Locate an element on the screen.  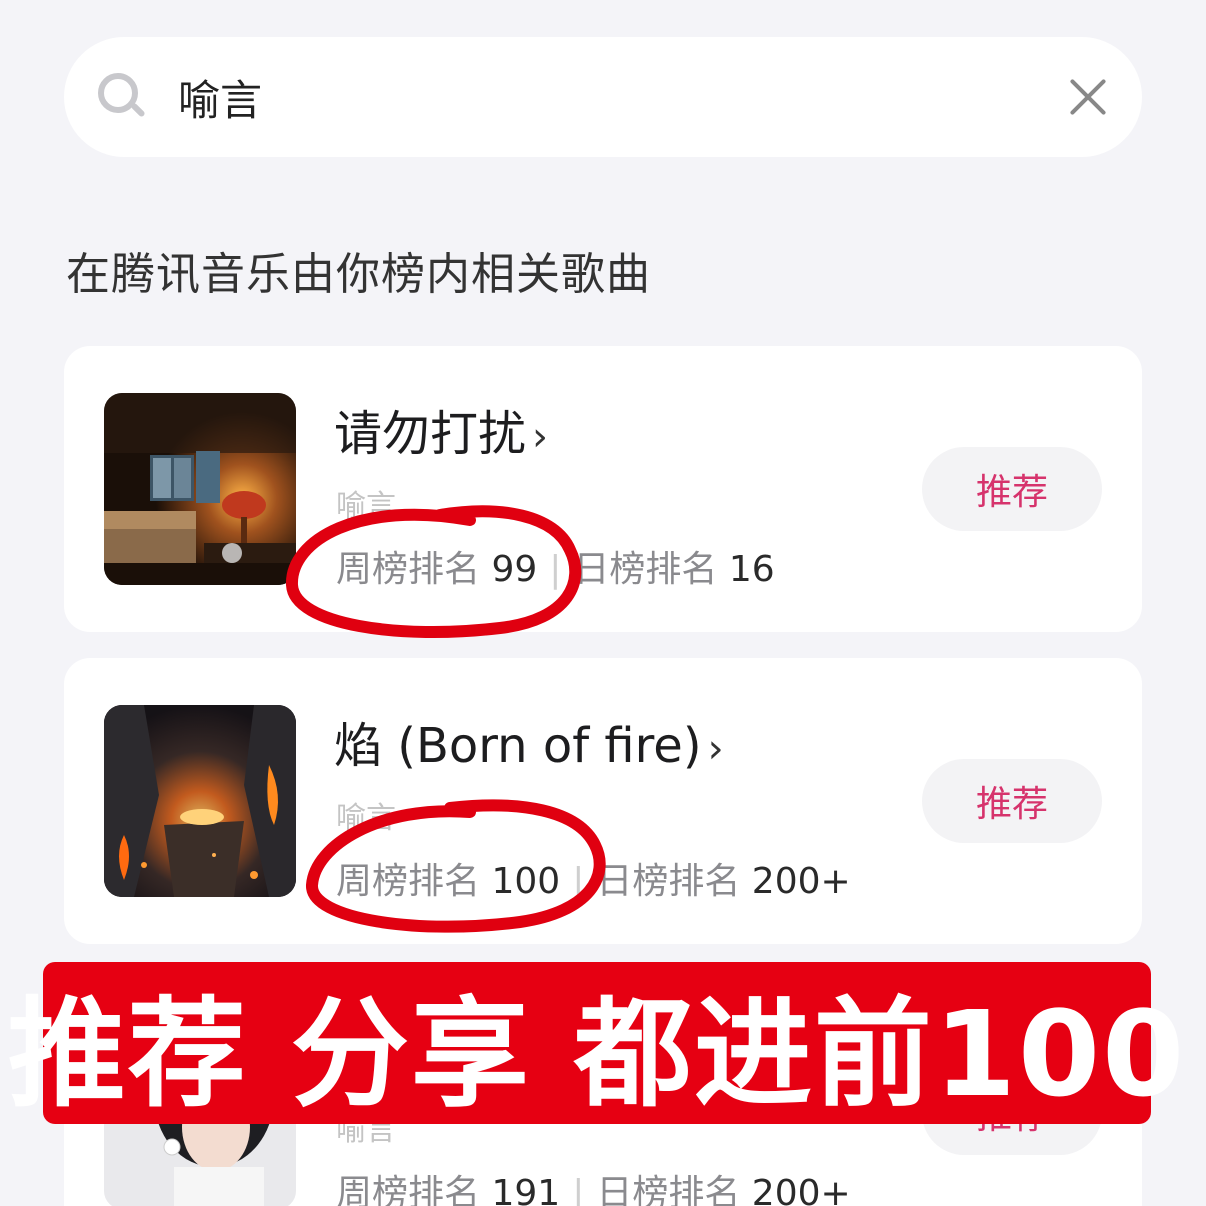
weekly-rank-value: 100 is located at coordinates (526, 881).